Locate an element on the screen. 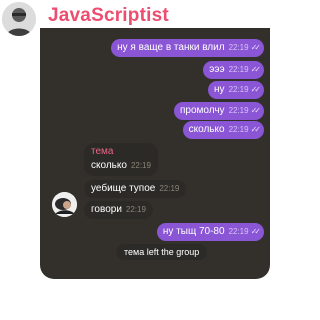 The height and width of the screenshot is (320, 320). service-message: тема left the group is located at coordinates (162, 252).